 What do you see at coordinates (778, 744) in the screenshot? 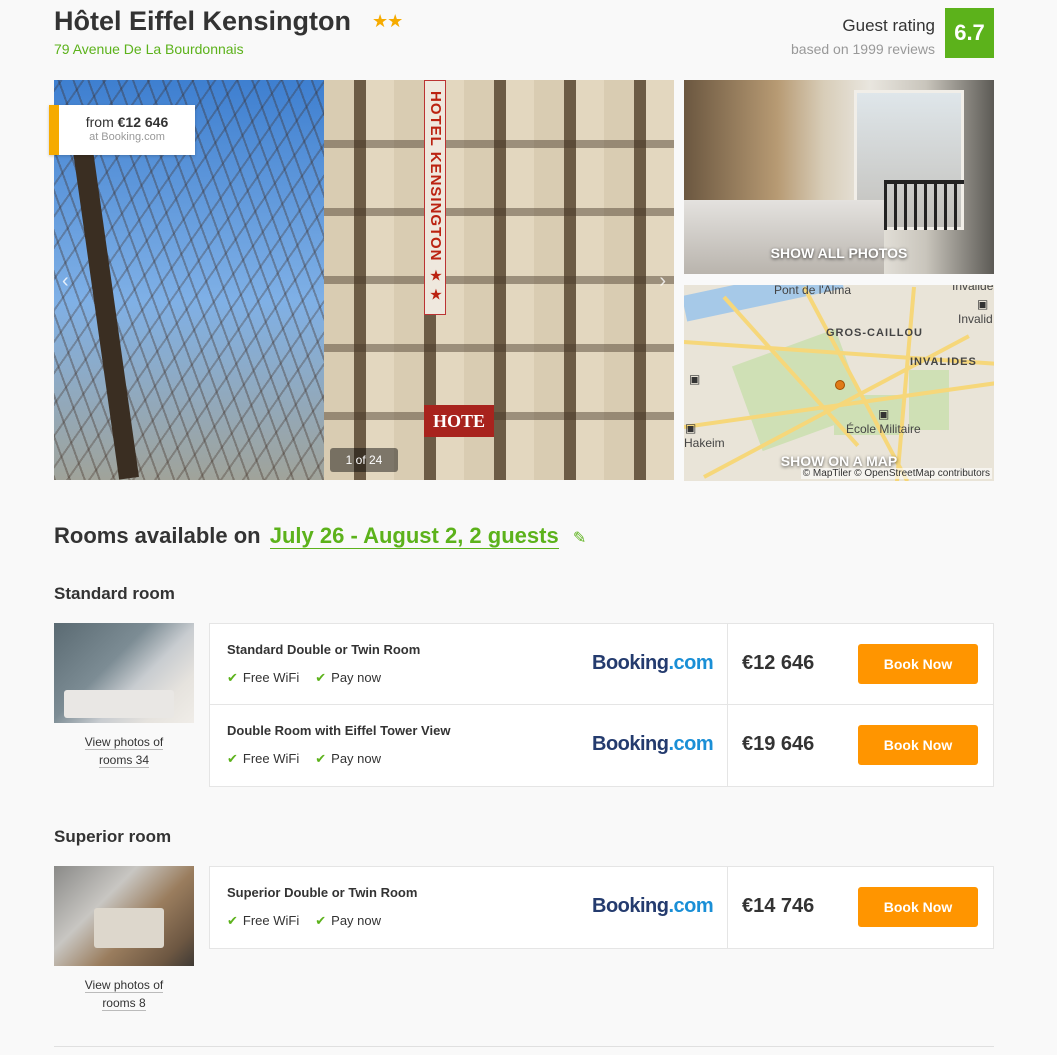
I see `offer-price: €19 646` at bounding box center [778, 744].